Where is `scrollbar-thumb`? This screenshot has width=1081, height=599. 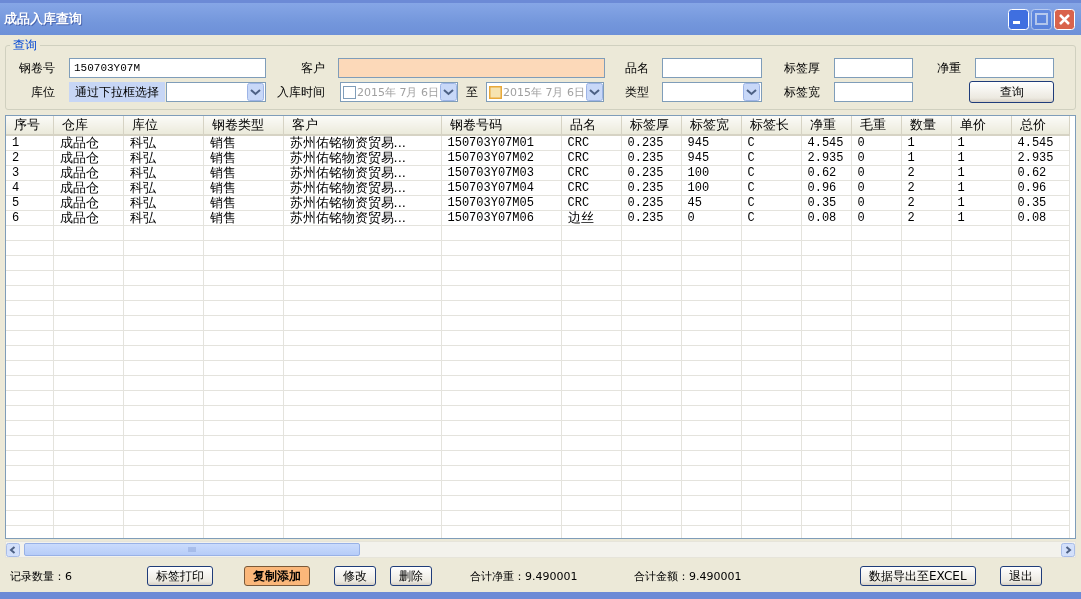
scrollbar-thumb is located at coordinates (192, 549).